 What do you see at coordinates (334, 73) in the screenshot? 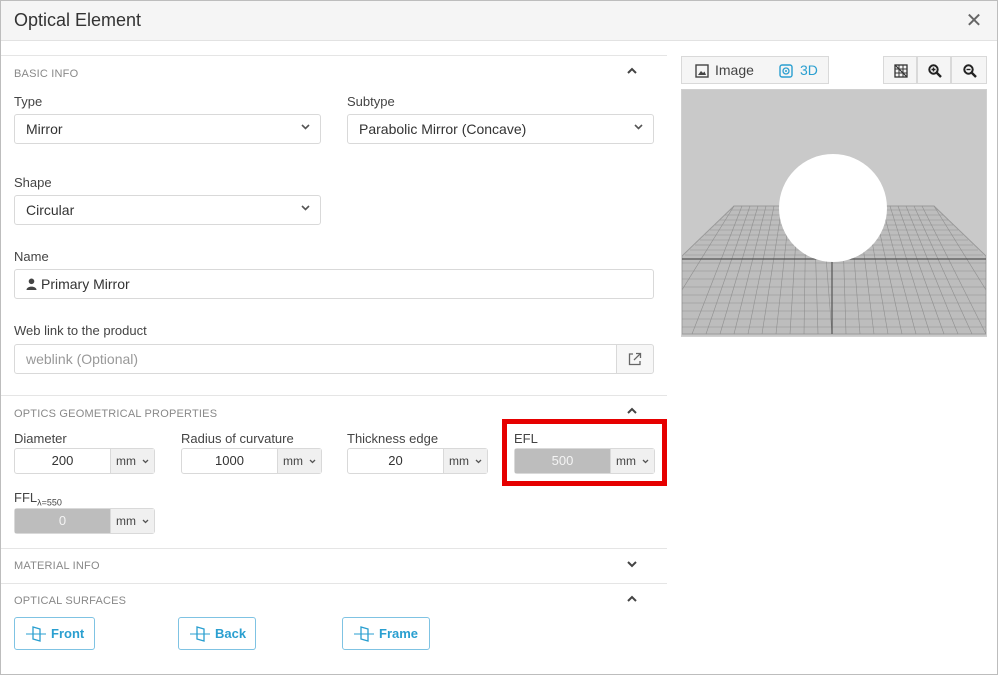
I see `basic-info-section-header: BASIC INFO` at bounding box center [334, 73].